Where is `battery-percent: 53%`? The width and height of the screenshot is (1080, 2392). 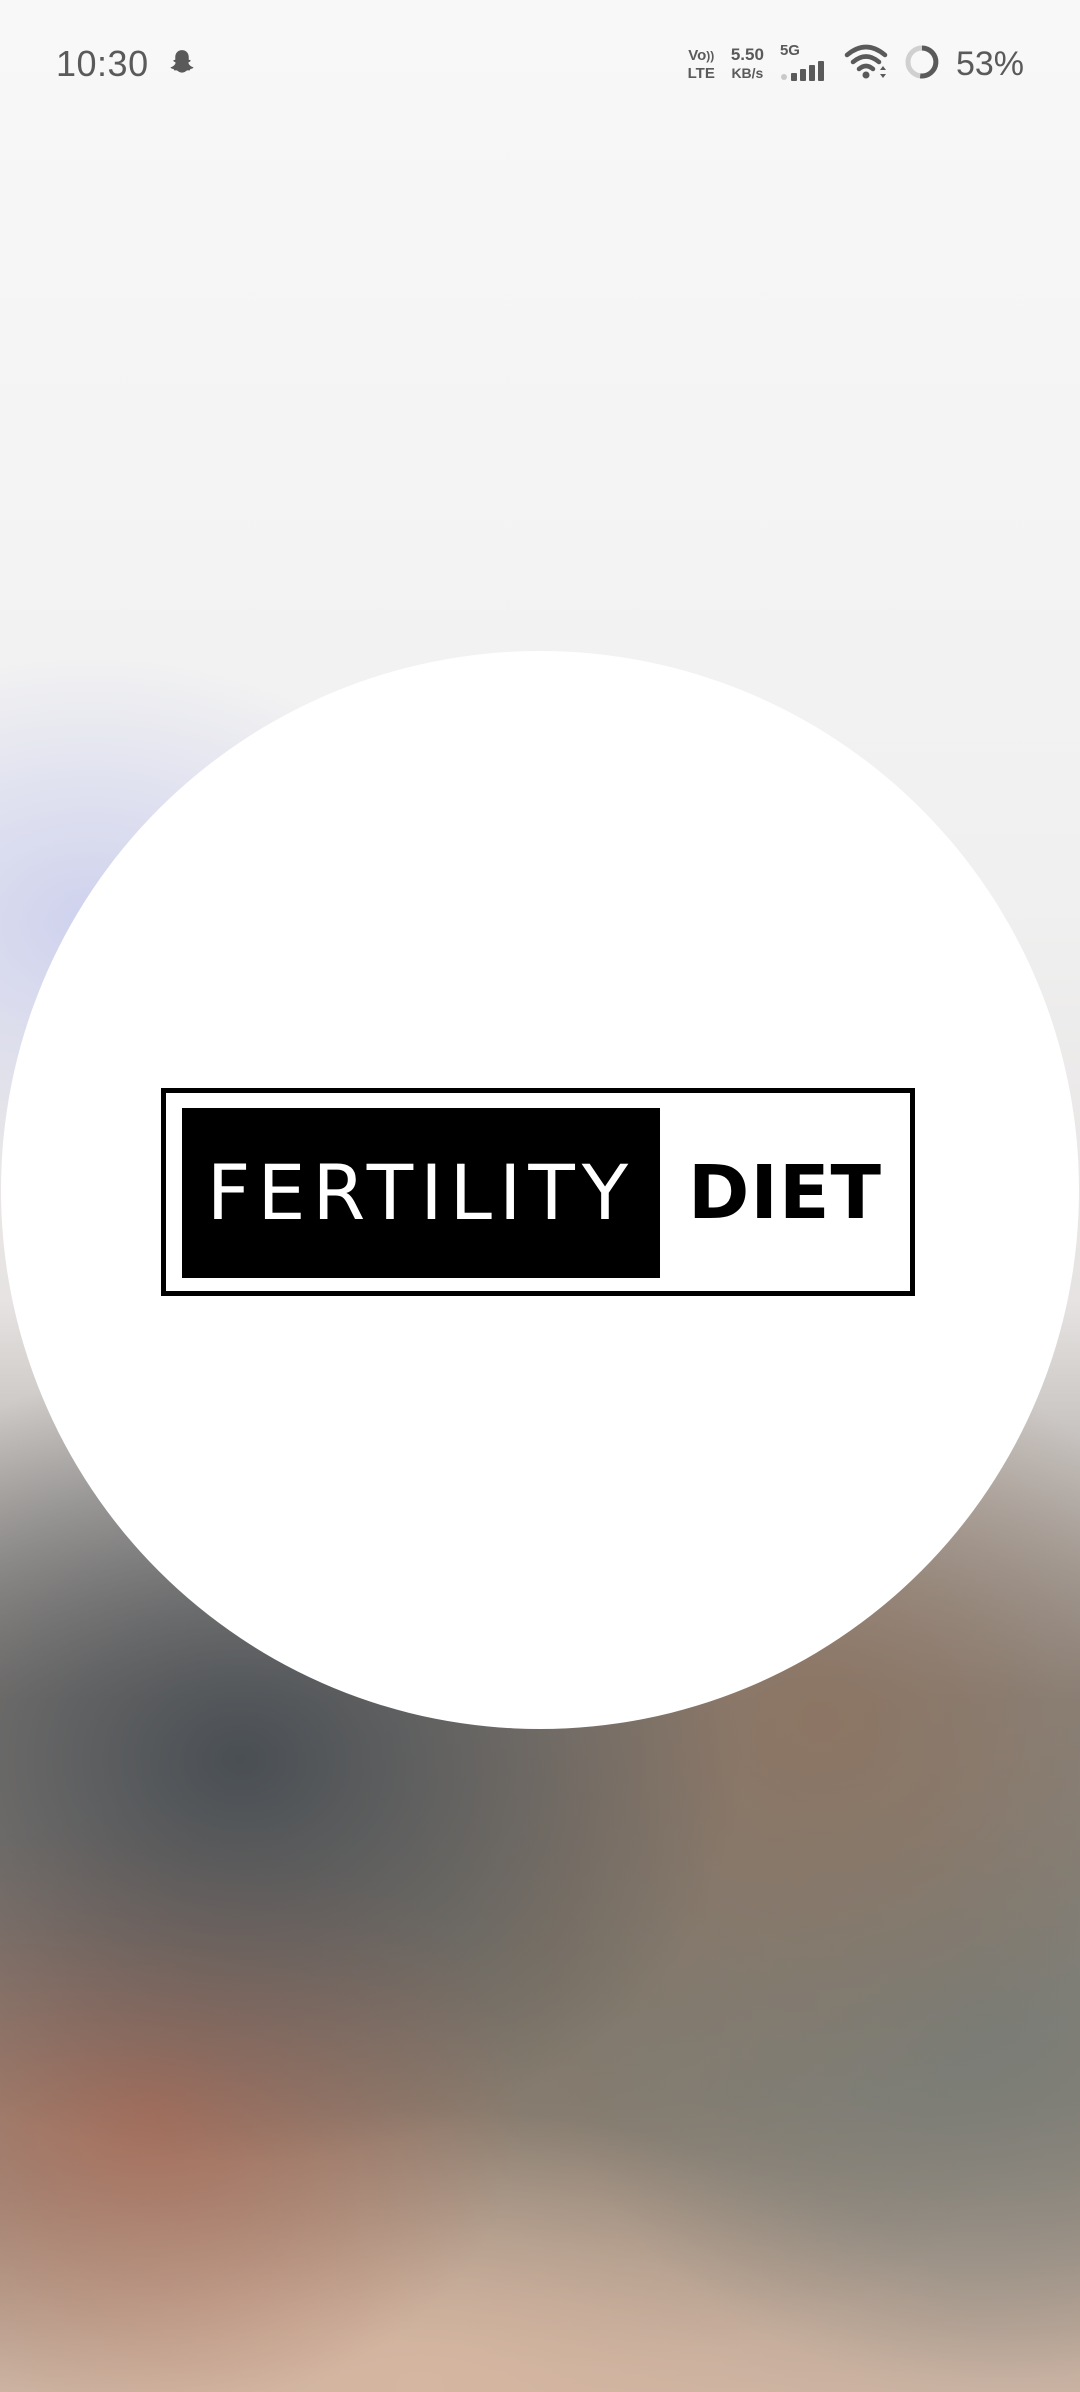
battery-percent: 53% is located at coordinates (989, 63).